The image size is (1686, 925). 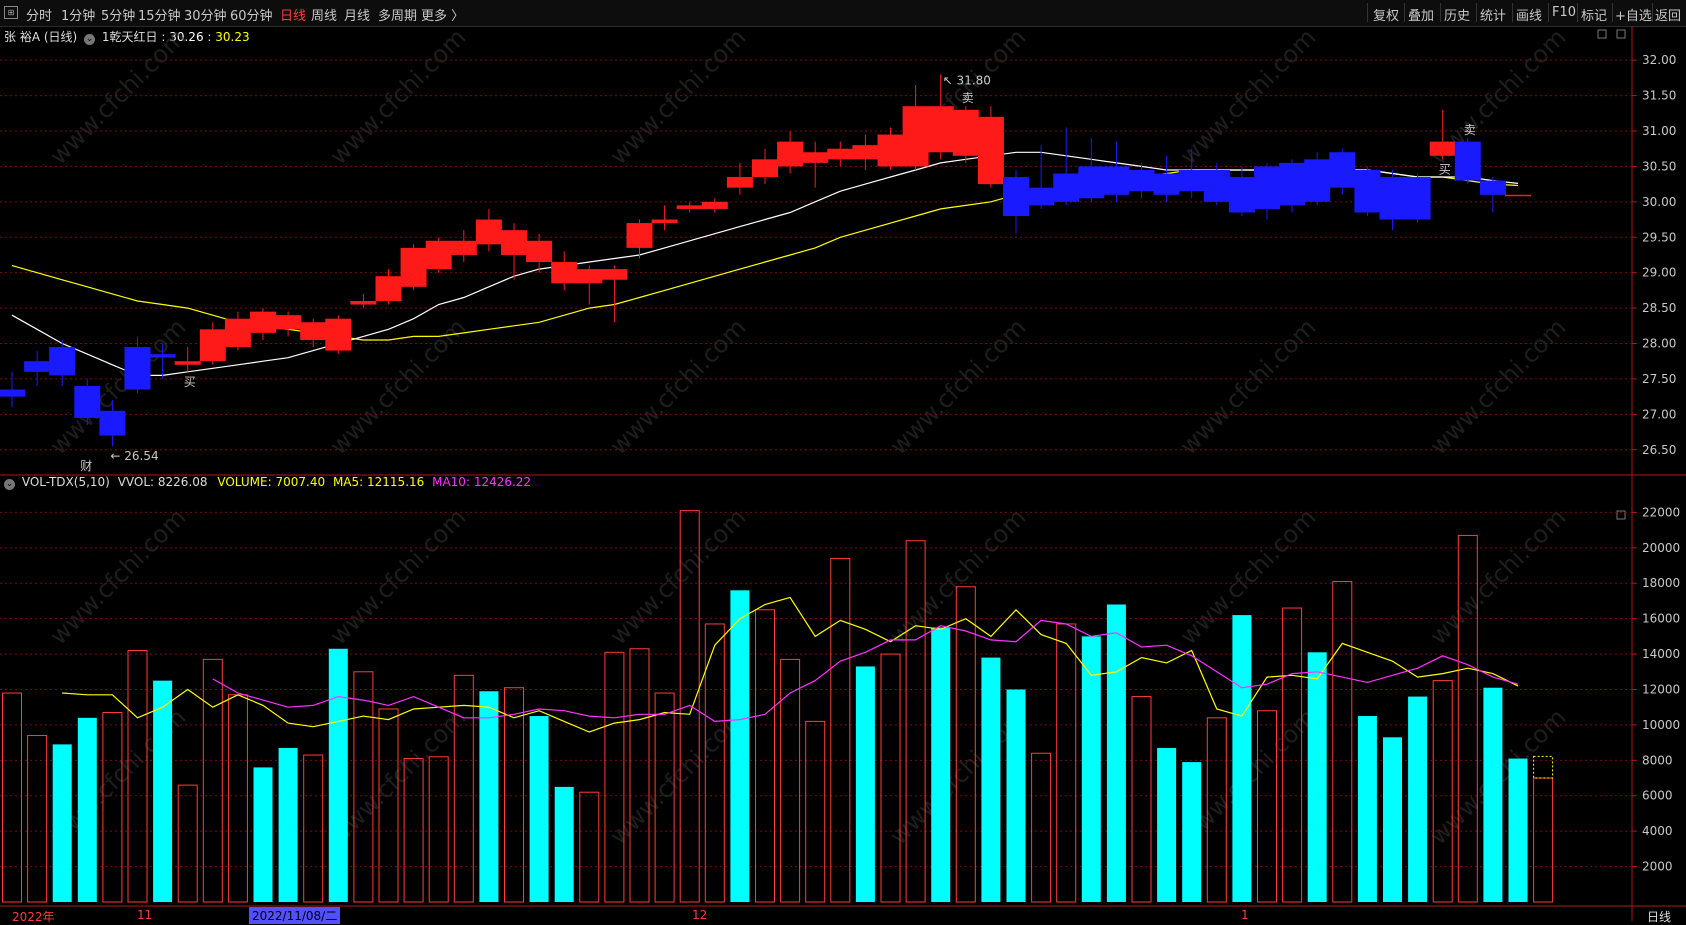 What do you see at coordinates (159, 14) in the screenshot?
I see `period-tab-15min: 15分钟` at bounding box center [159, 14].